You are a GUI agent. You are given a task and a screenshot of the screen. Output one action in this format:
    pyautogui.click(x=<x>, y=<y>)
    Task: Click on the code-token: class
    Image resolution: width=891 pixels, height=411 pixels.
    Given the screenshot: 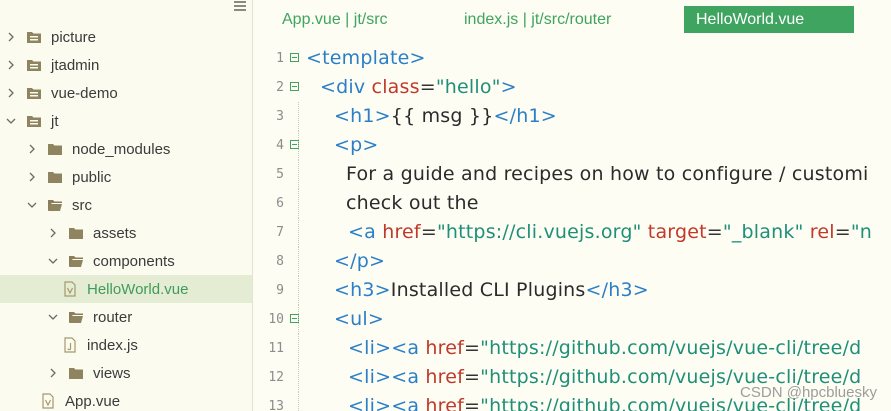 What is the action you would take?
    pyautogui.click(x=395, y=87)
    